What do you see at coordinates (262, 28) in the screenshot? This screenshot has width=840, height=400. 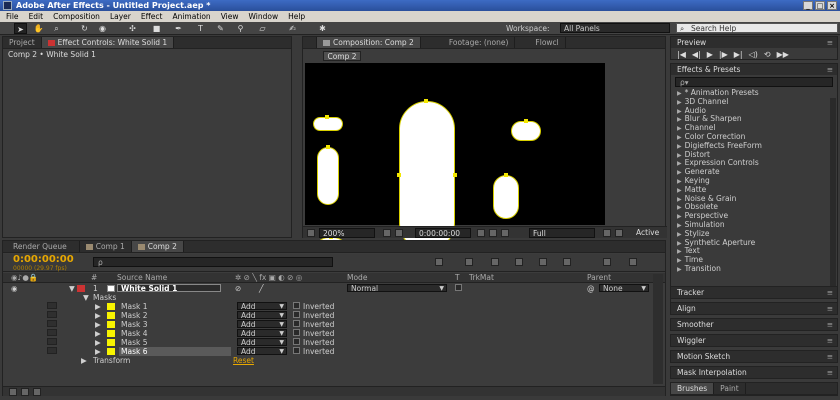 I see `eraser-tool-icon: ▱` at bounding box center [262, 28].